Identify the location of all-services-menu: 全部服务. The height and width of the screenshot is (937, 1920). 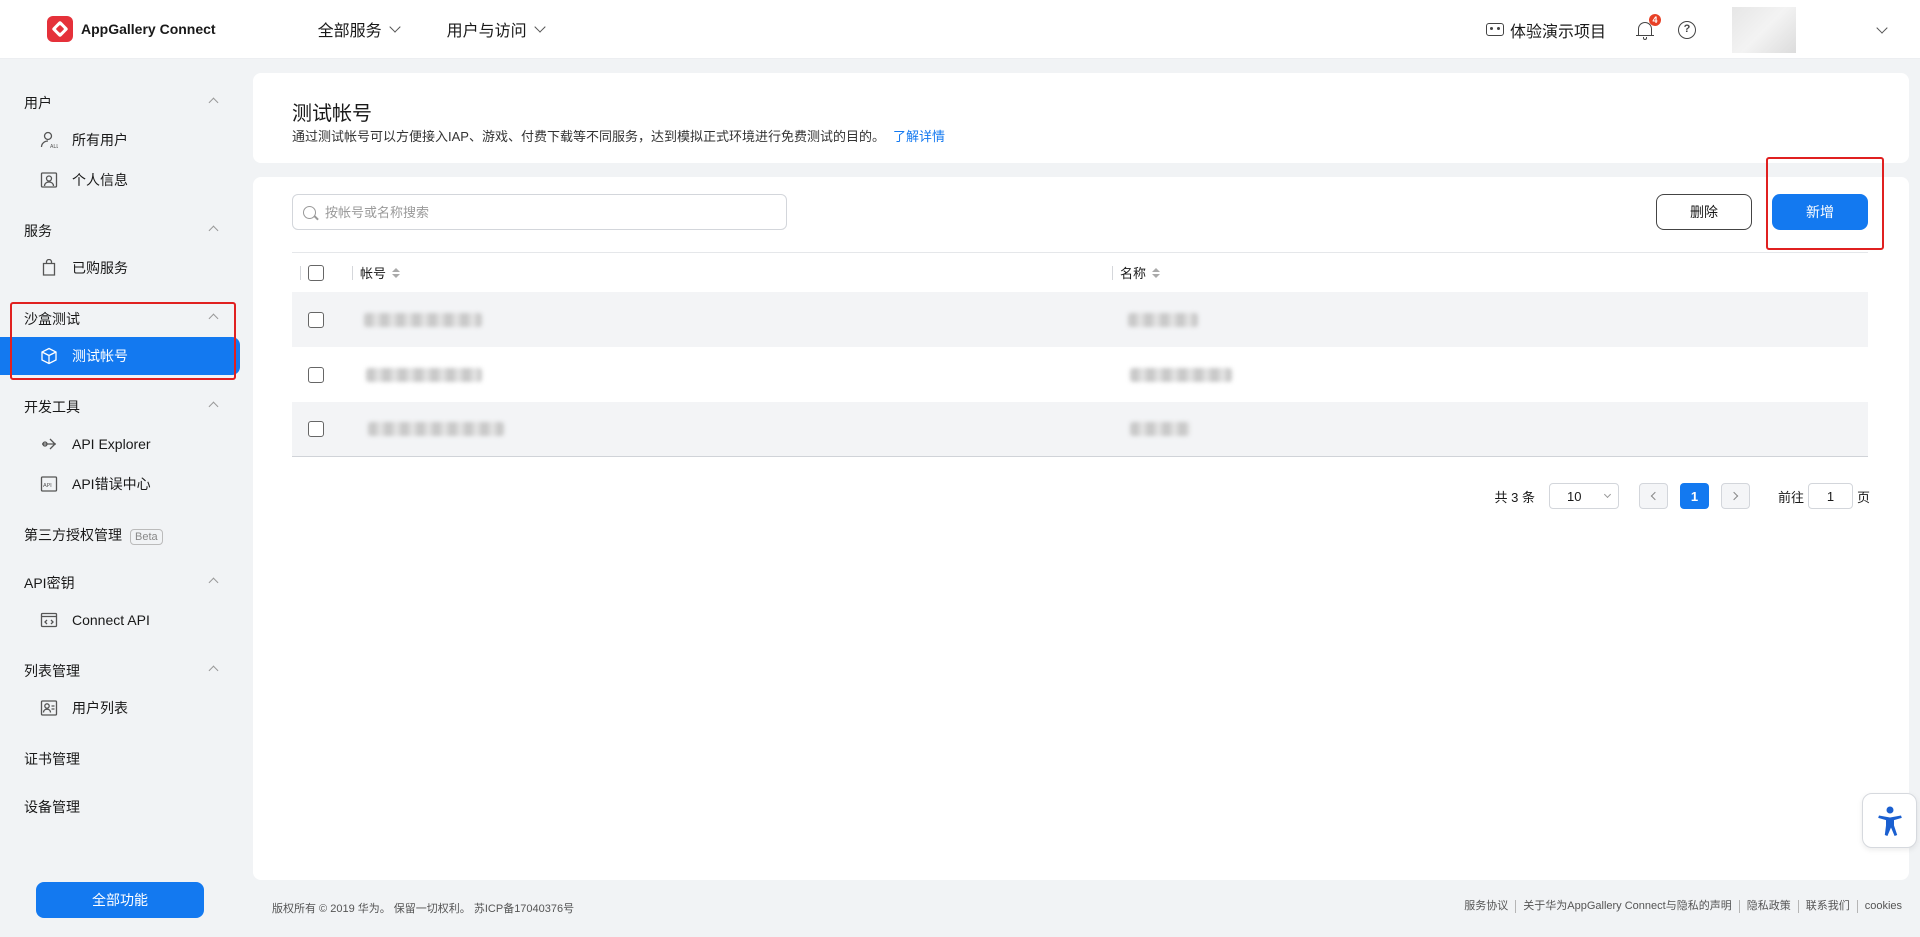
(359, 29).